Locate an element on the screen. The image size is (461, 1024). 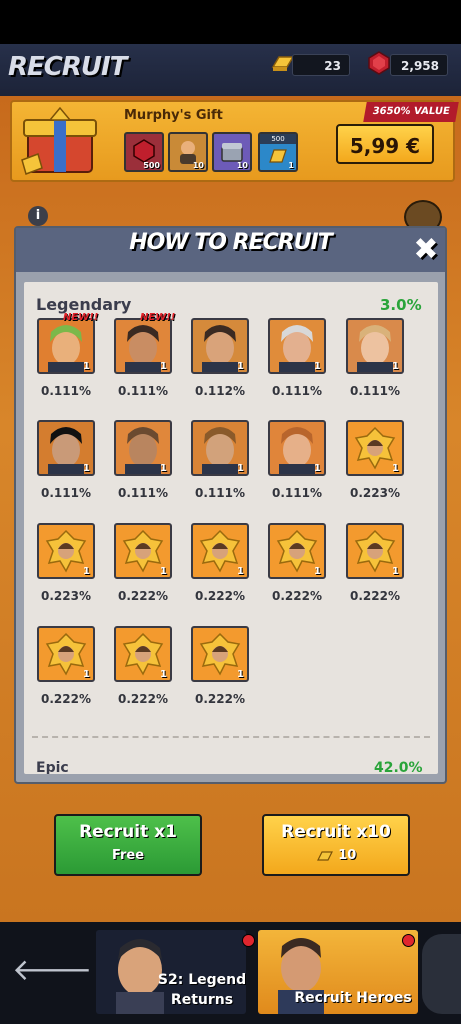
tab-recruit-heroes: Recruit Heroes is located at coordinates (338, 972).